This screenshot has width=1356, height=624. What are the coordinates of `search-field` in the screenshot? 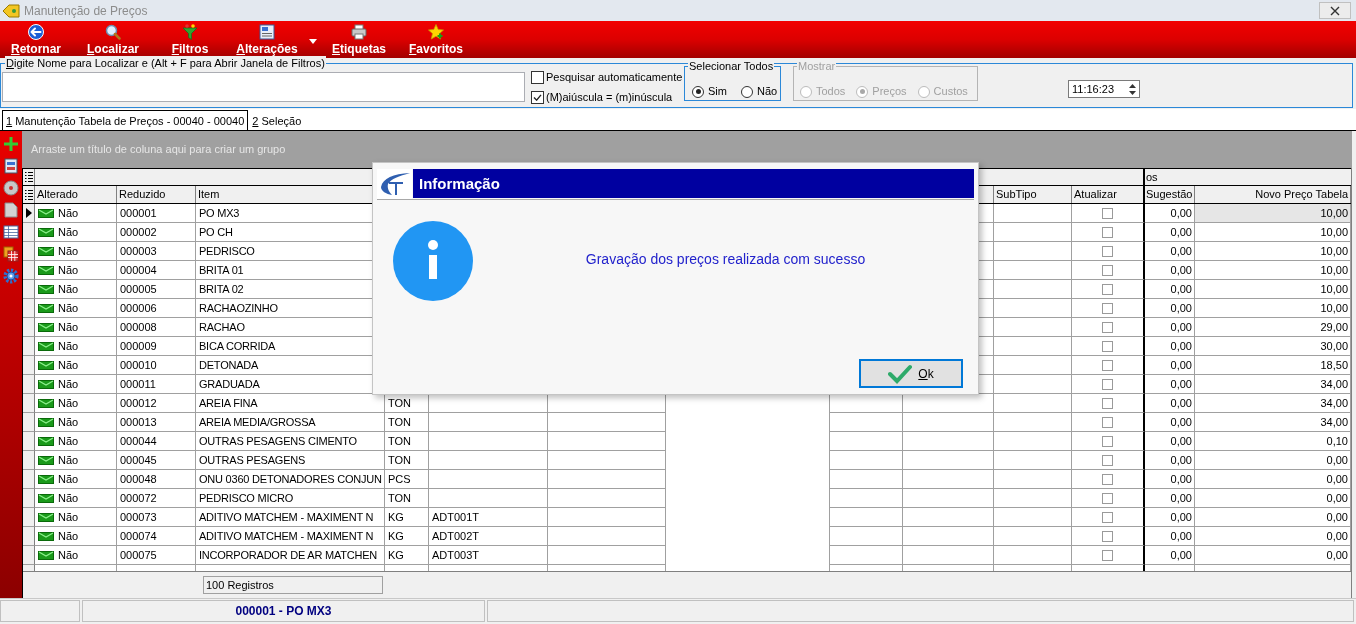 It's located at (263, 87).